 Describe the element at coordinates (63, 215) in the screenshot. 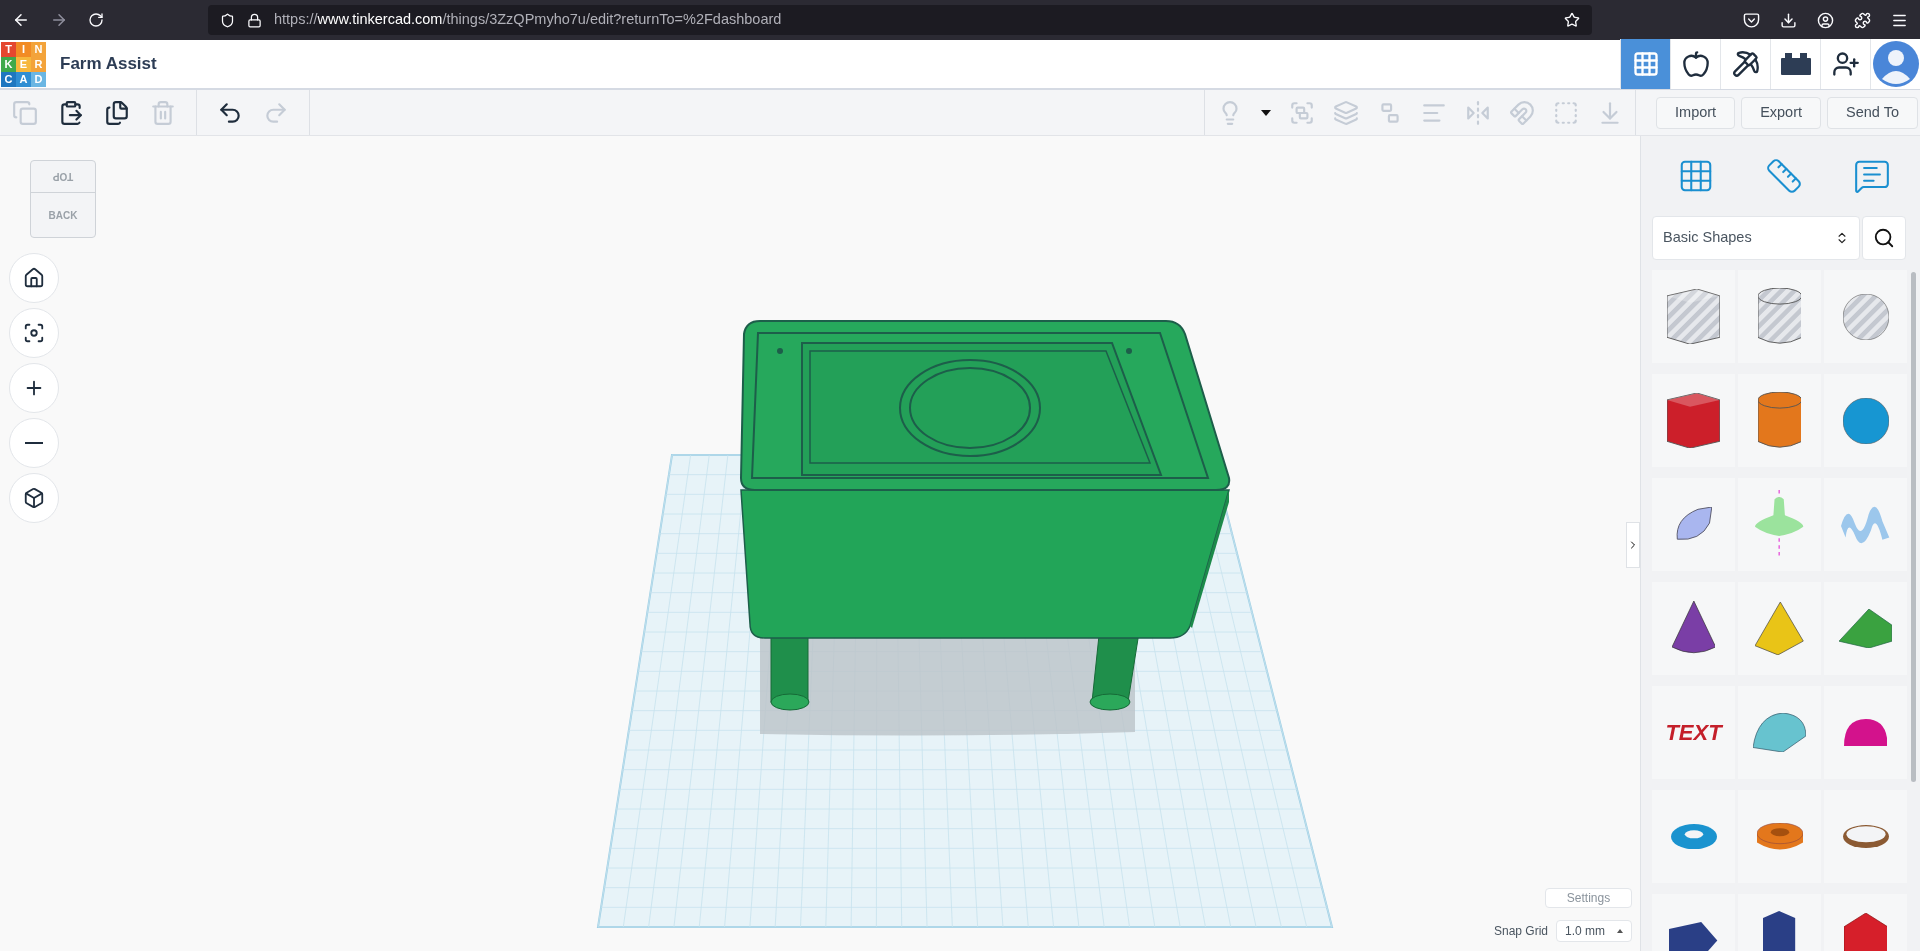

I see `cube-back-face: BACK` at that location.